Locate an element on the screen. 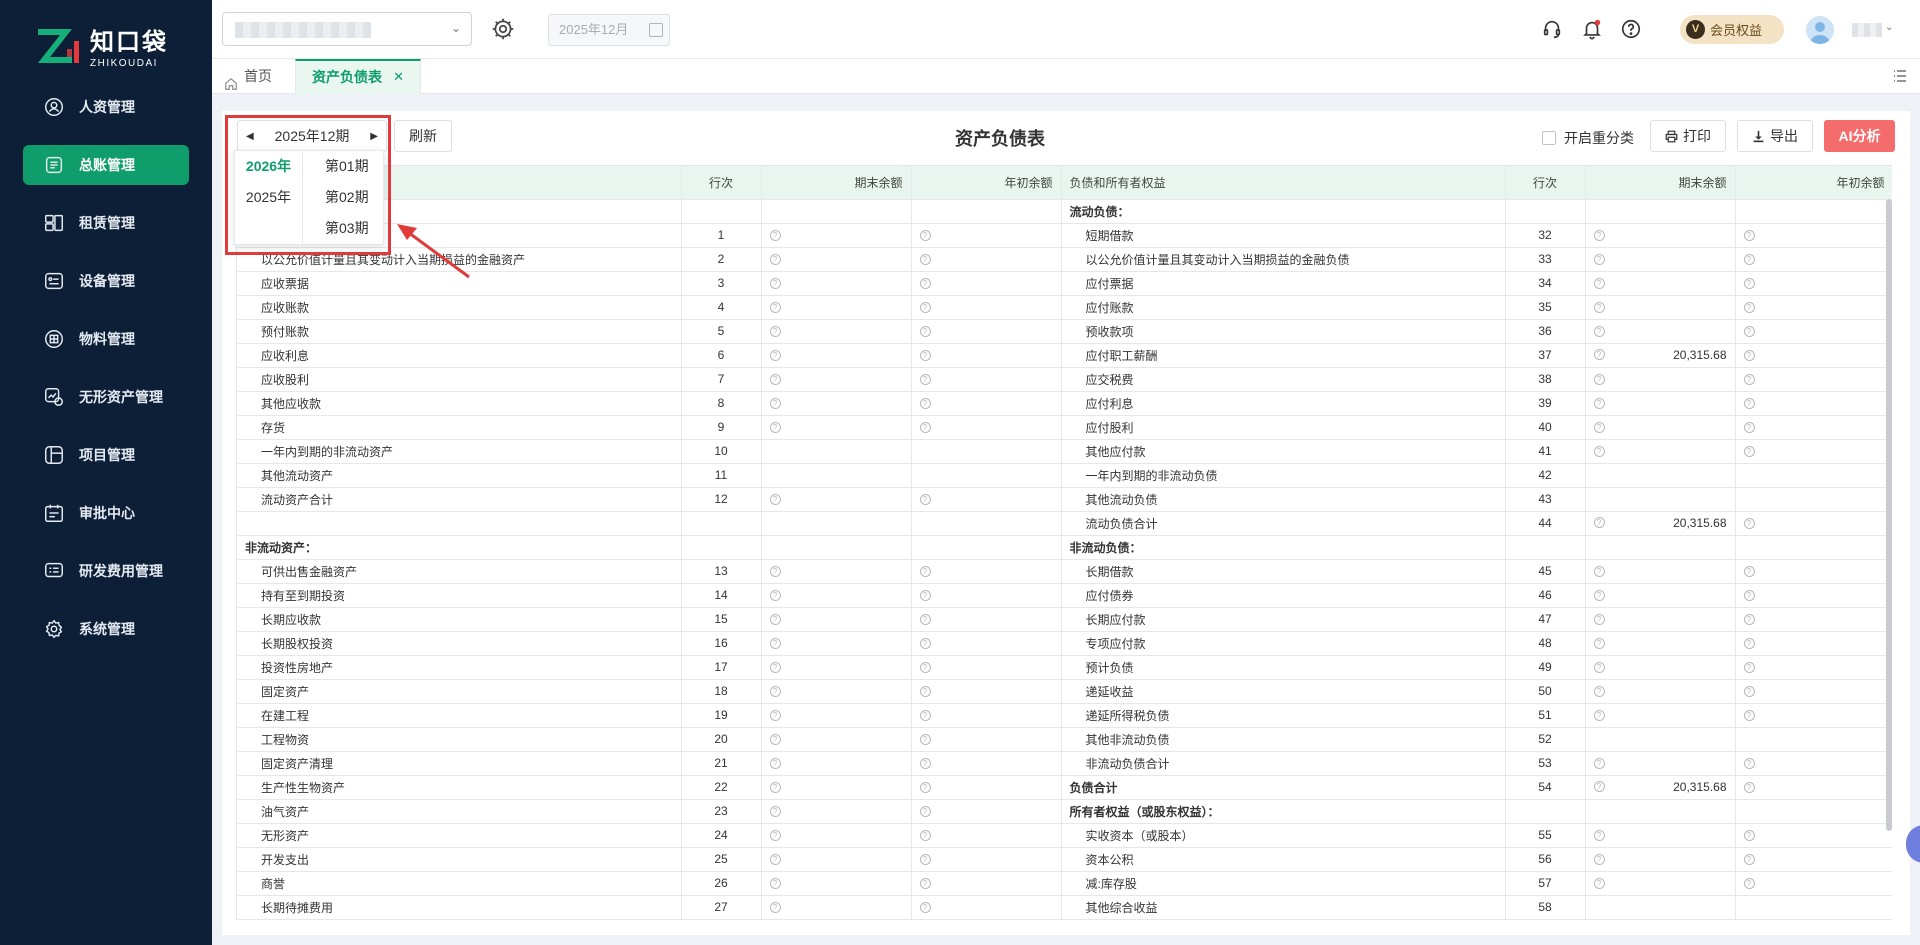  tab-balance-sheet: 资产负债表 ✕ is located at coordinates (358, 76).